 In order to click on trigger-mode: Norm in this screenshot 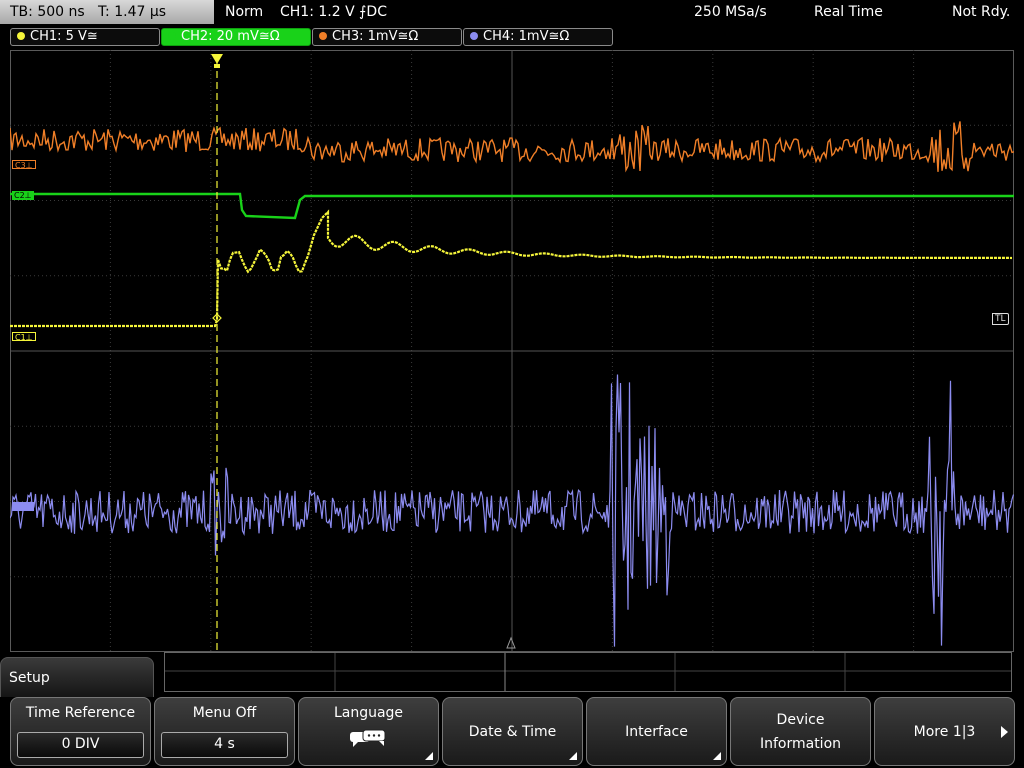, I will do `click(244, 12)`.